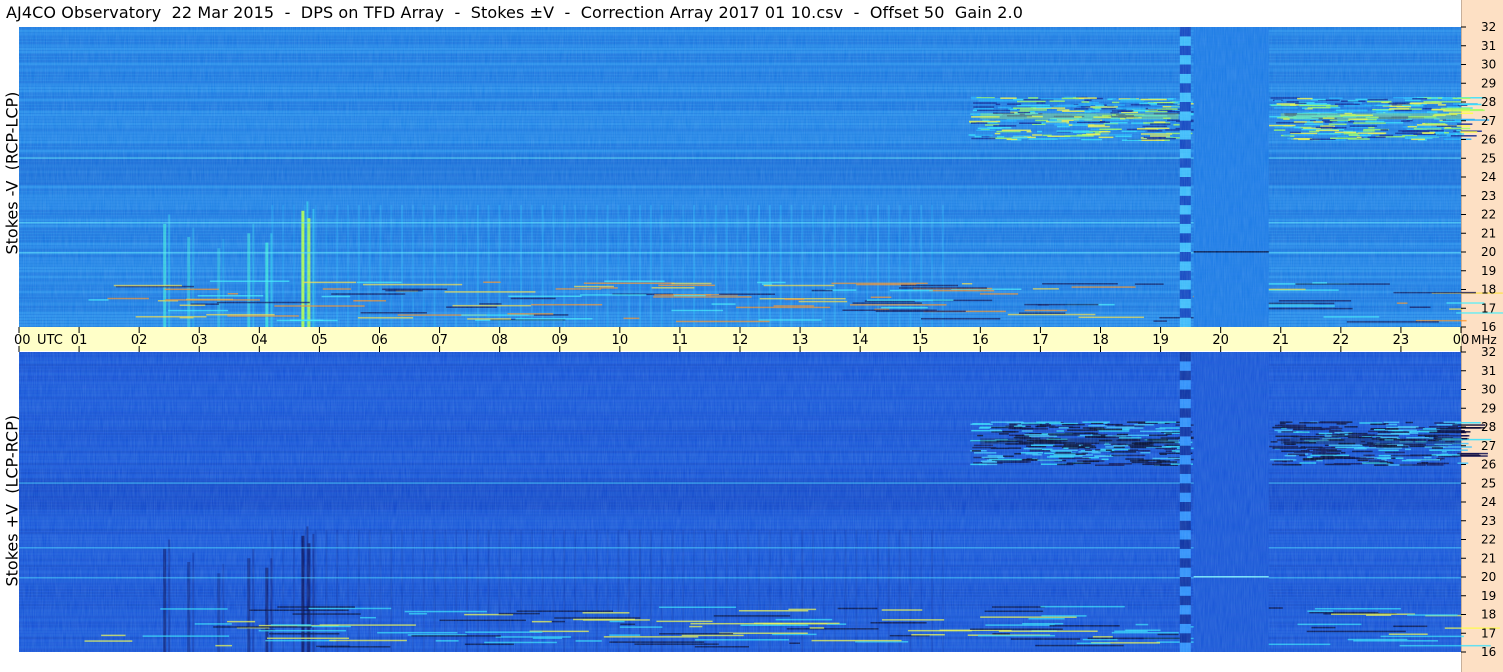  Describe the element at coordinates (860, 340) in the screenshot. I see `x-tick-label: 14` at that location.